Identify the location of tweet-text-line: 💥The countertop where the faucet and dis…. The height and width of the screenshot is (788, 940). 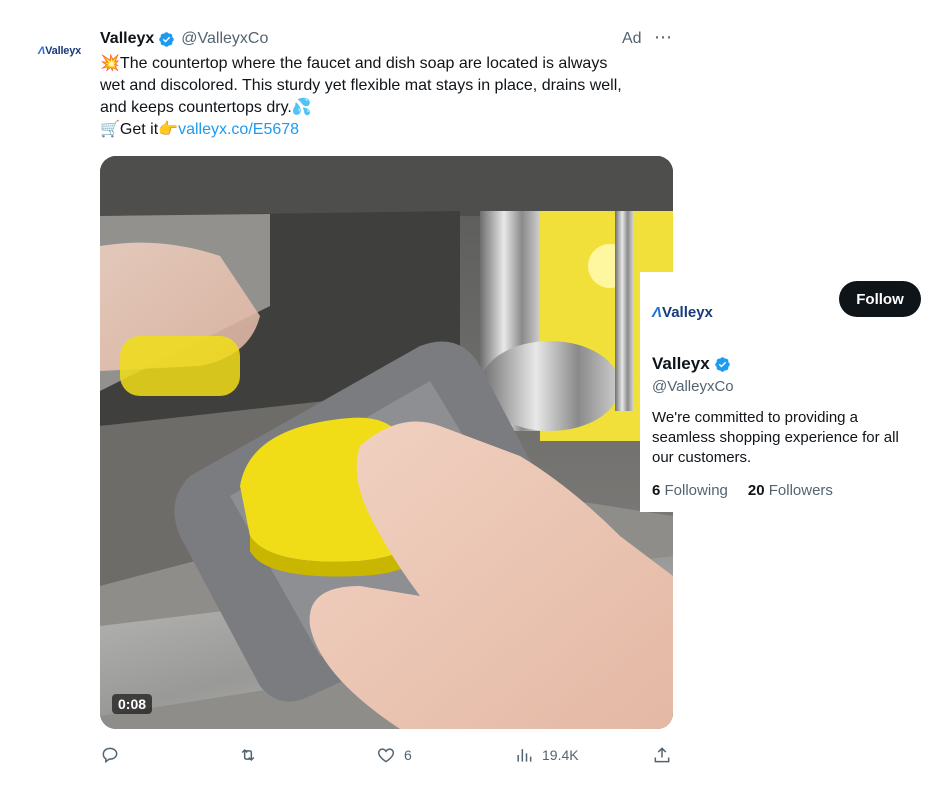
(354, 63).